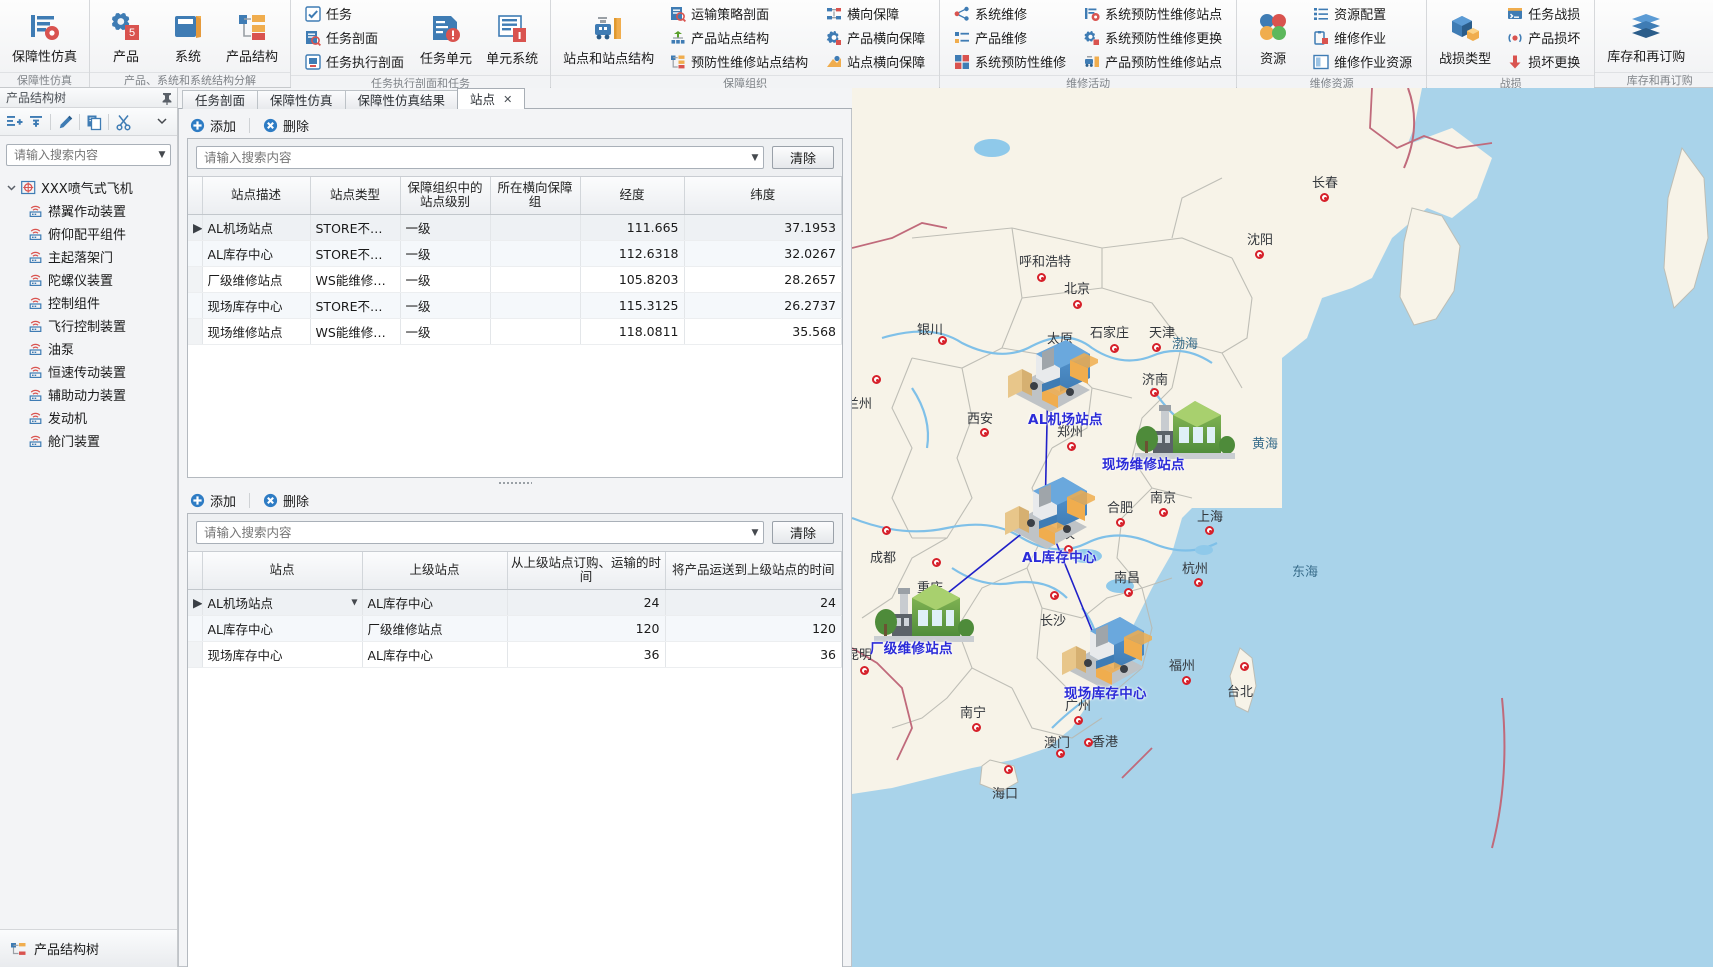 The width and height of the screenshot is (1713, 967). I want to click on ribbon-button-task-damage: 任务战损, so click(1543, 13).